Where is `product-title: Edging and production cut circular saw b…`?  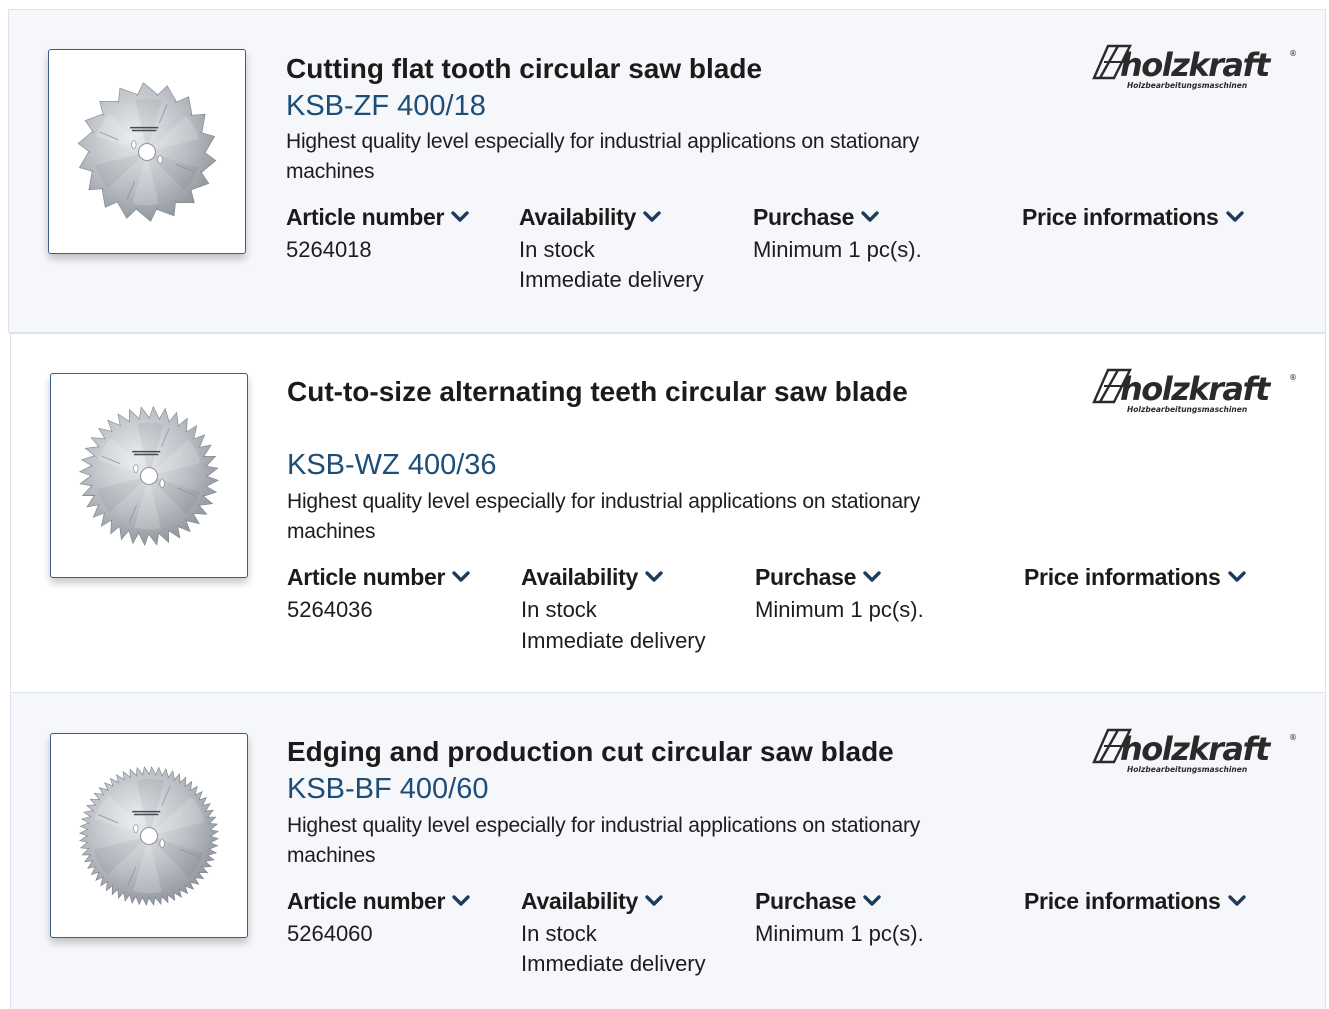
product-title: Edging and production cut circular saw b… is located at coordinates (637, 751).